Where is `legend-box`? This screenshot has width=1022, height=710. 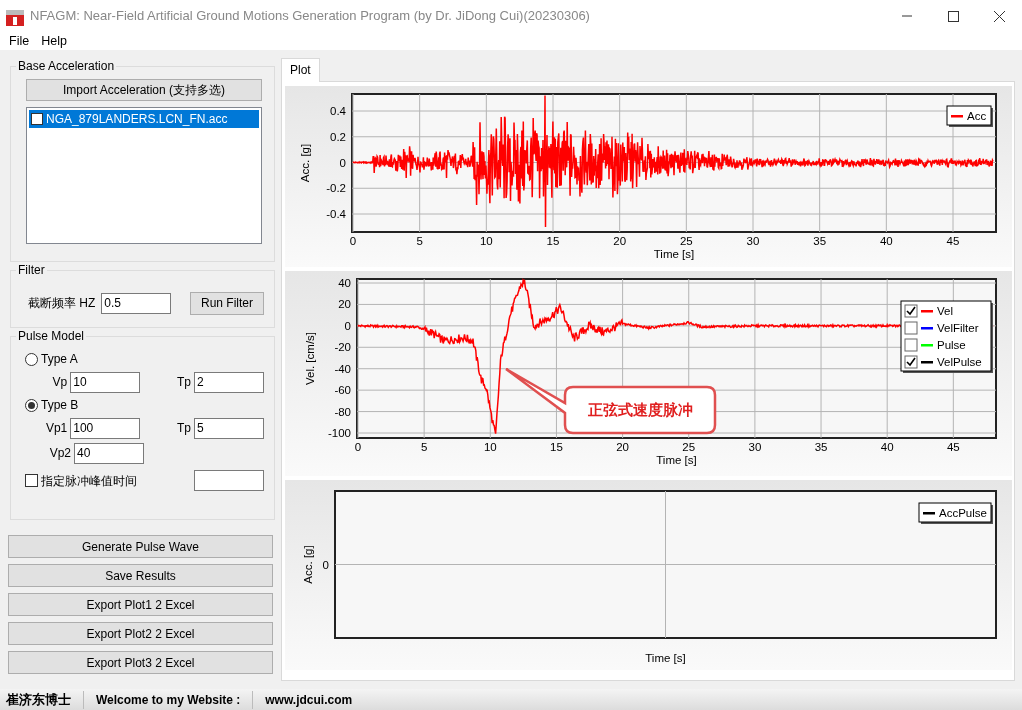
legend-box is located at coordinates (969, 115).